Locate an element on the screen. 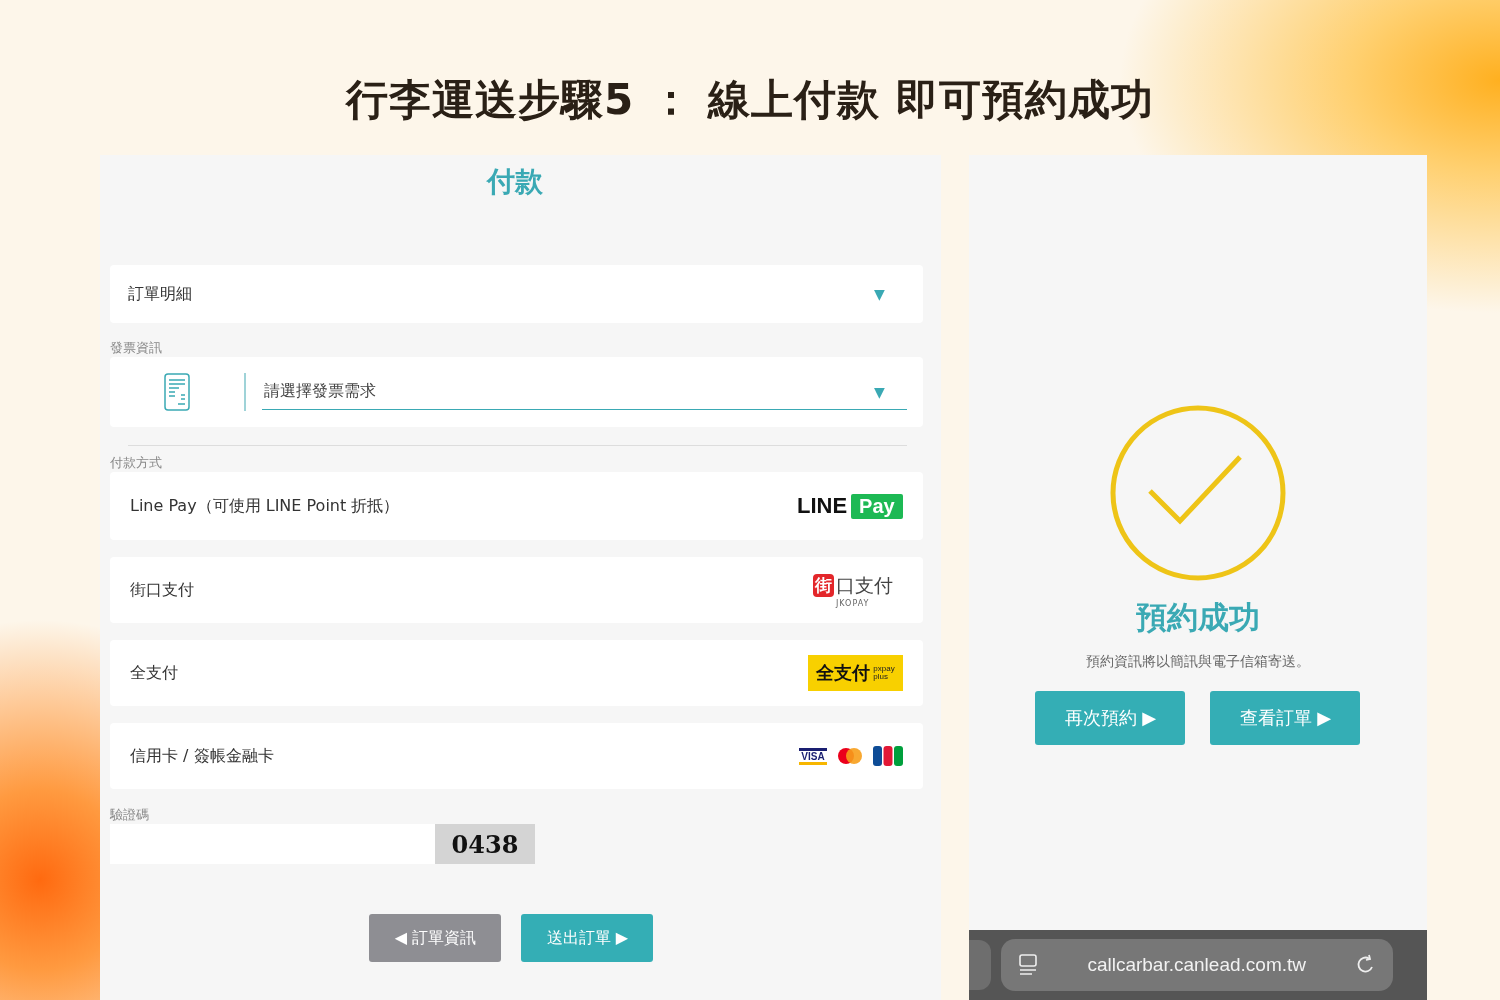  receipt-icon is located at coordinates (177, 392).